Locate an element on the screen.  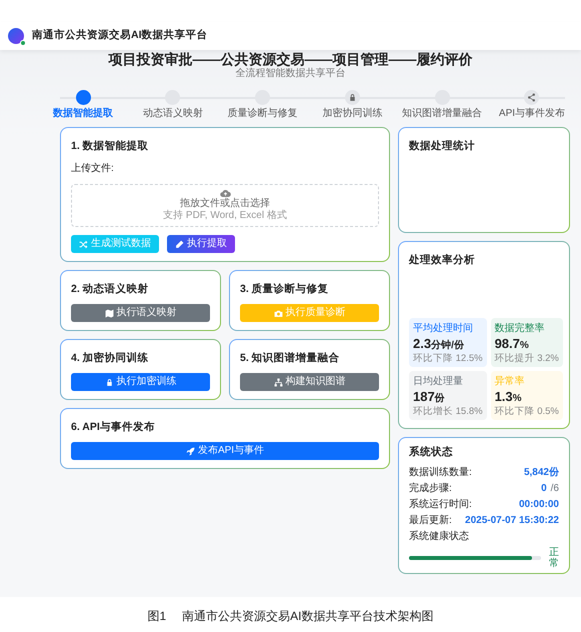
panel-title: 处理效率分析 is located at coordinates (442, 260).